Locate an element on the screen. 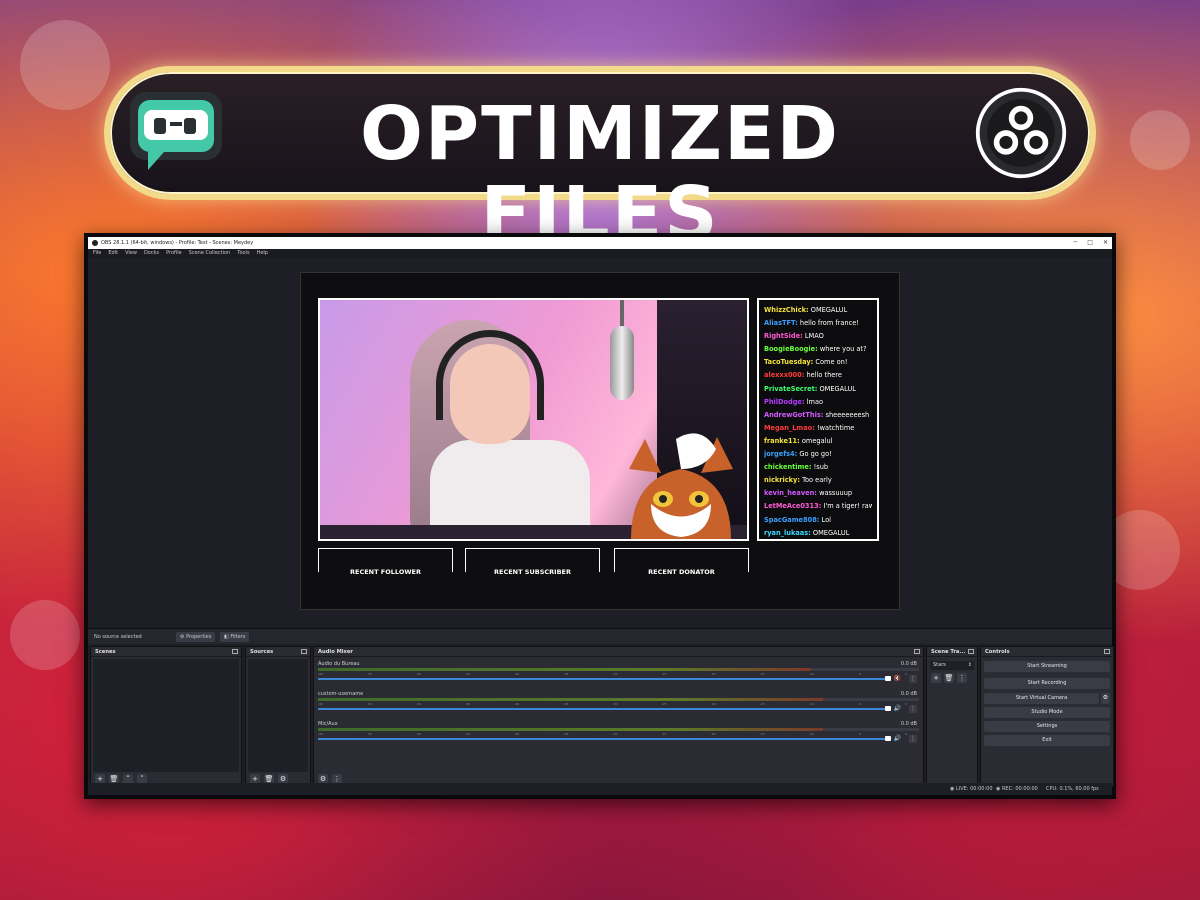 This screenshot has height=900, width=1200. meter-tick-label: -30 is located at coordinates (615, 674).